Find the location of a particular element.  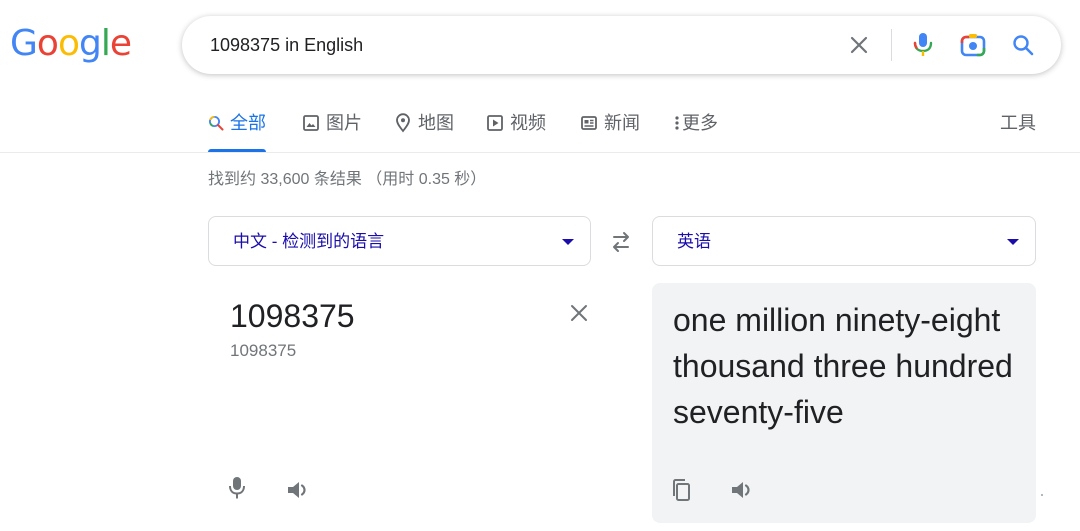

google-logo: Google is located at coordinates (71, 43).